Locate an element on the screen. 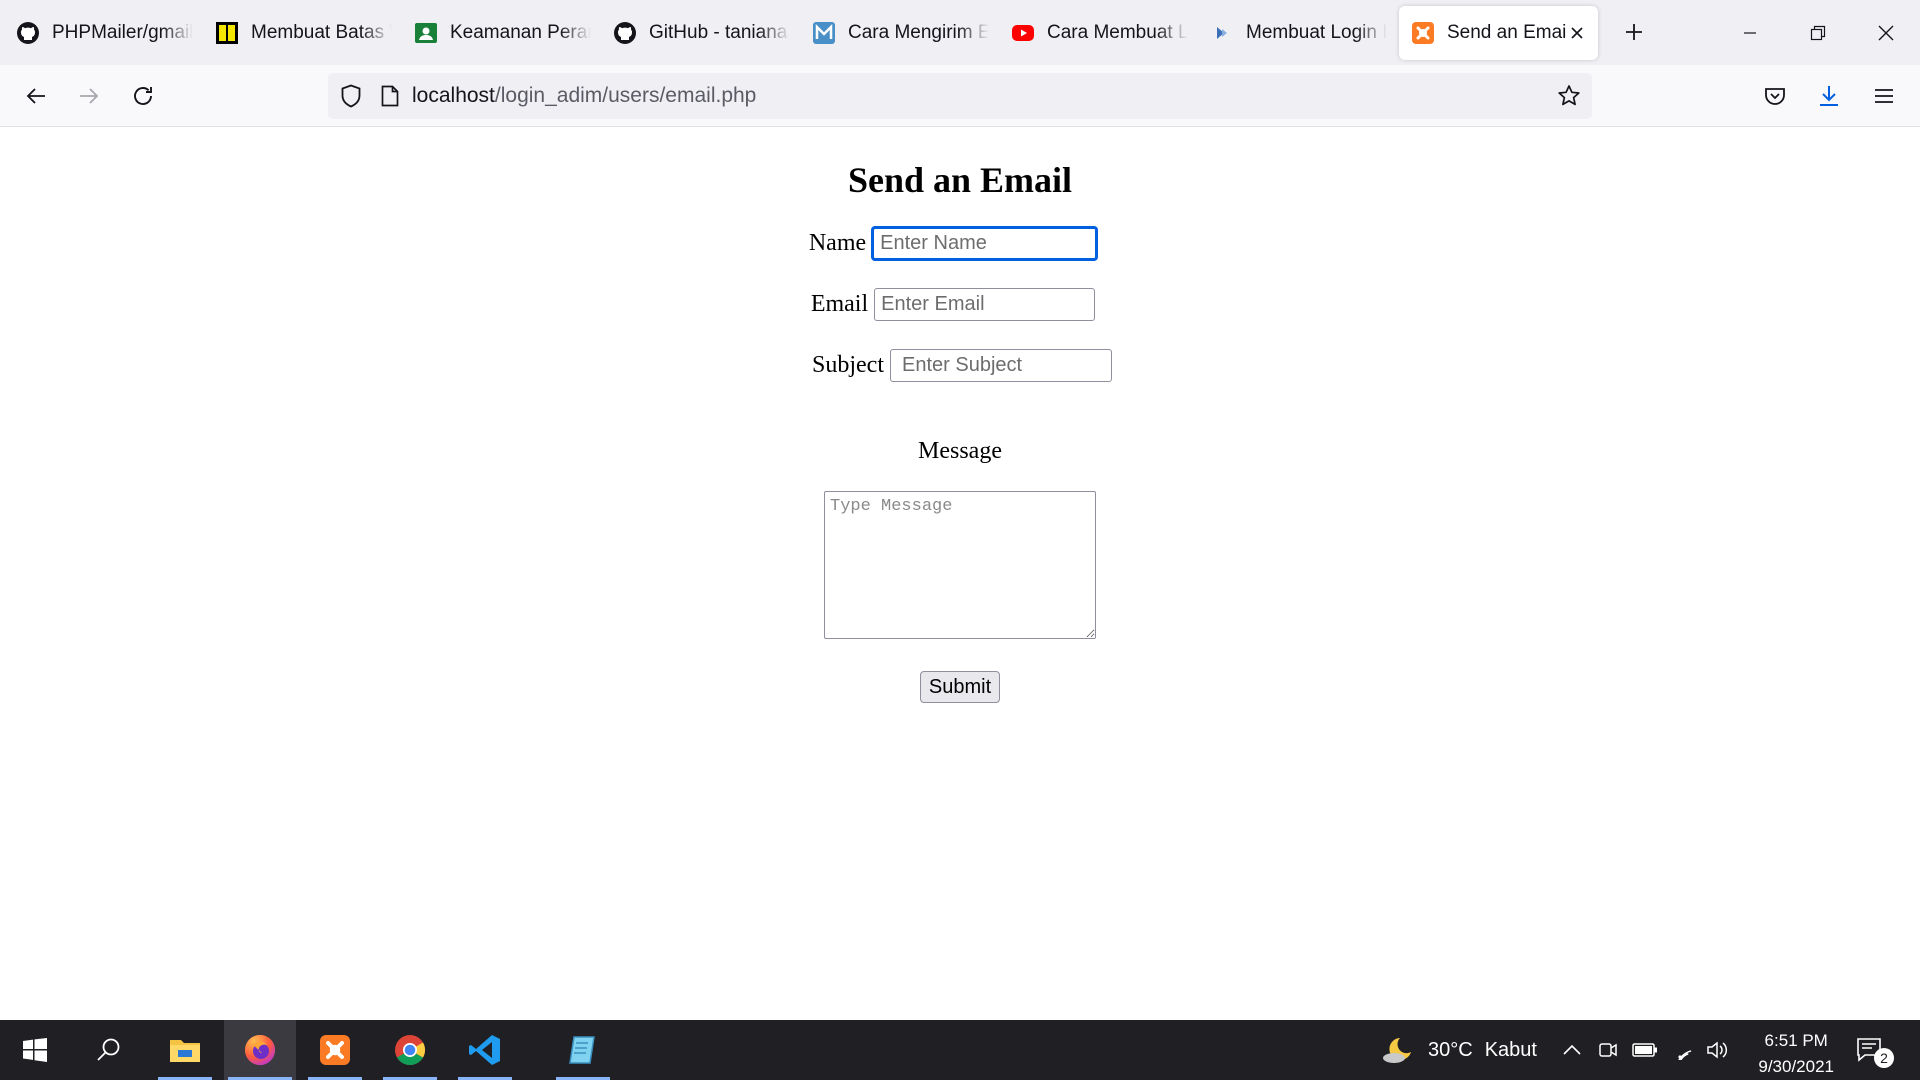 This screenshot has height=1080, width=1920. wifi-icon is located at coordinates (1684, 1050).